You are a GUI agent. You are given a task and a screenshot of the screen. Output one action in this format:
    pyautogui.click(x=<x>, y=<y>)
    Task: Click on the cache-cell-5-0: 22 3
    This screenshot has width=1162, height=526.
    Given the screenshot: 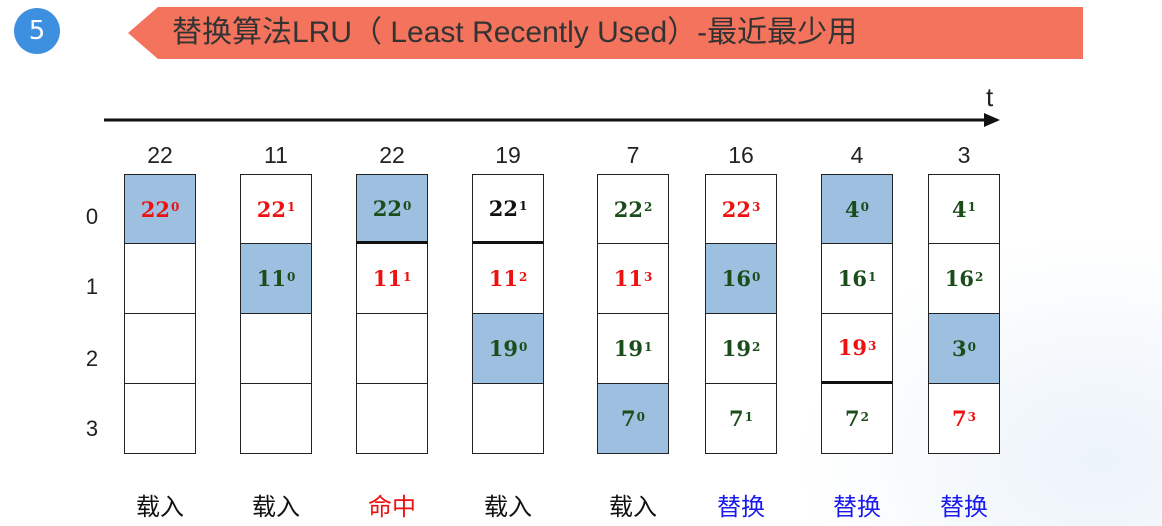 What is the action you would take?
    pyautogui.click(x=741, y=209)
    